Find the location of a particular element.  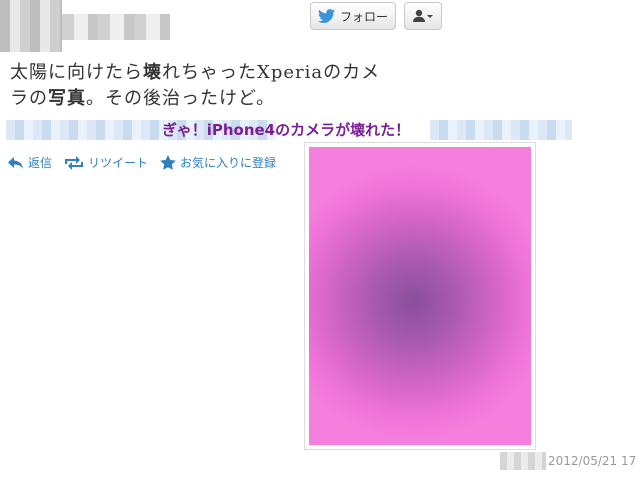

retweet-label: リツイート is located at coordinates (118, 163).